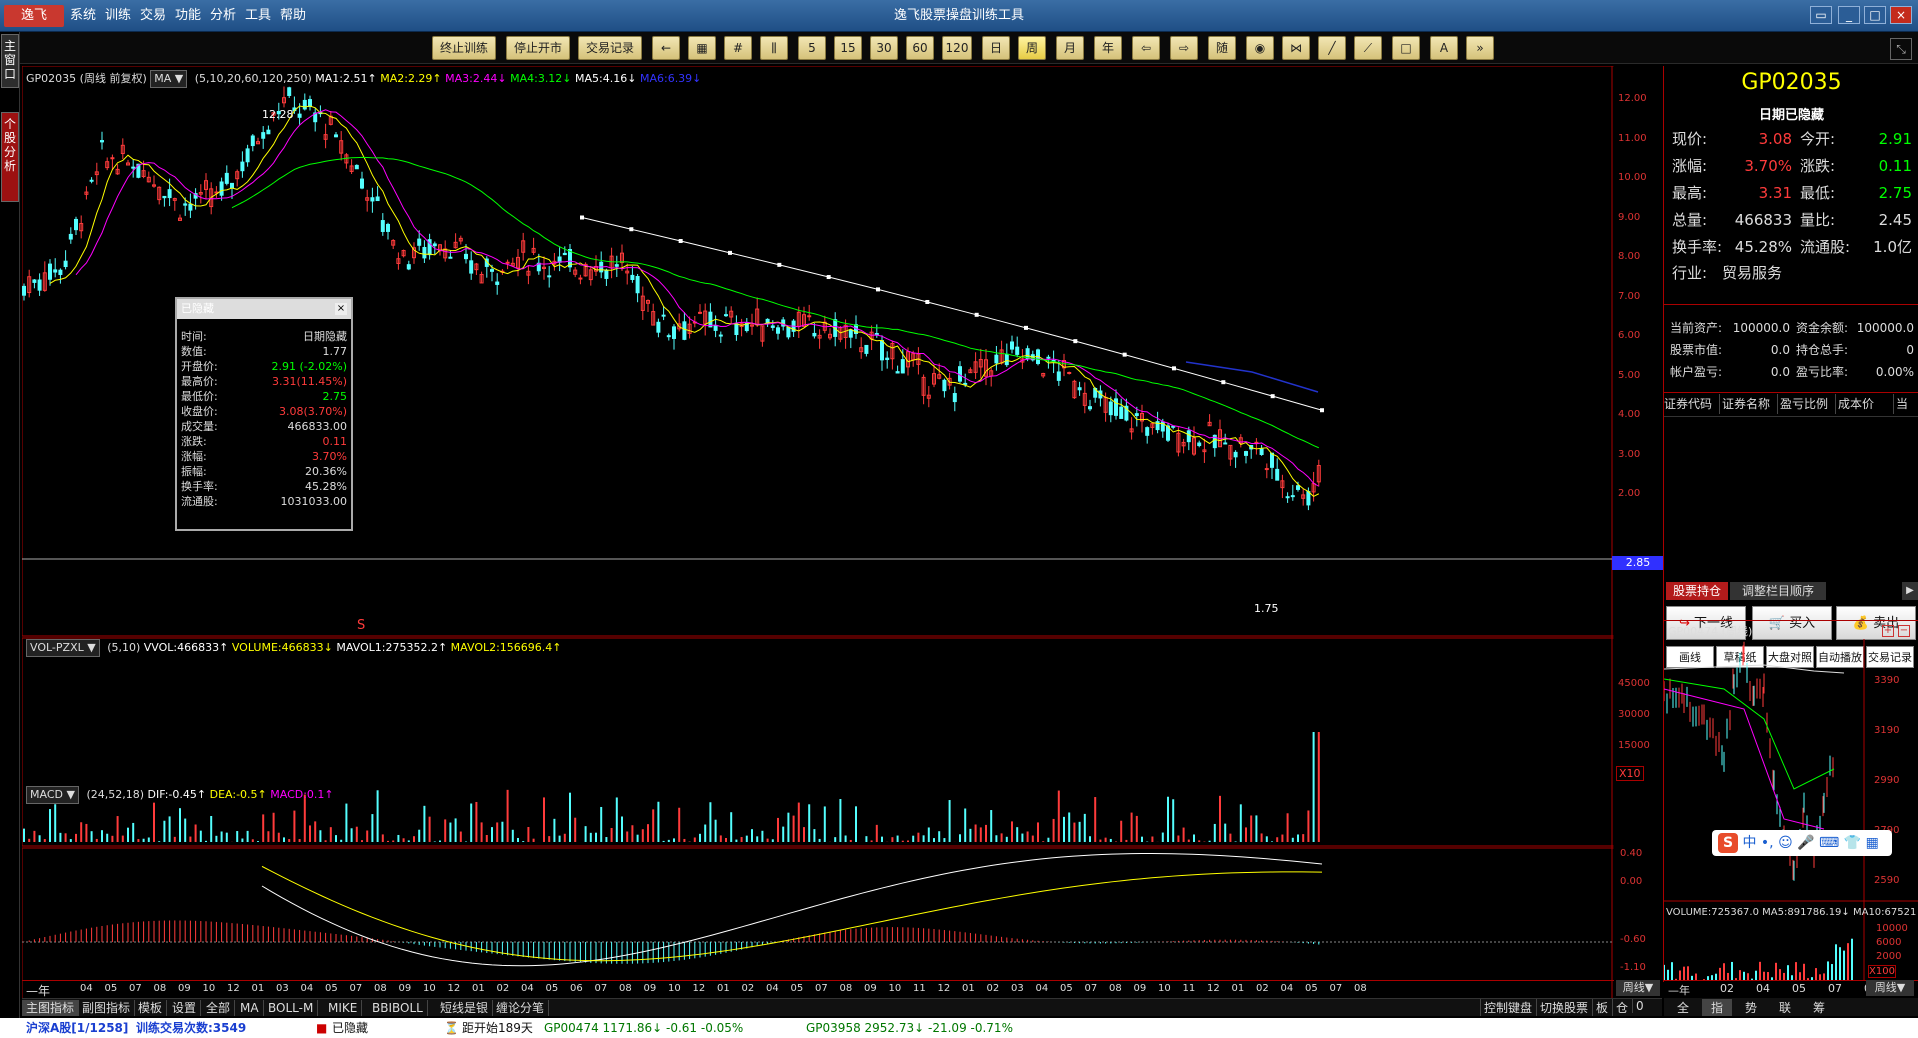 This screenshot has height=1038, width=1918. What do you see at coordinates (1066, 988) in the screenshot?
I see `x-tick: 05` at bounding box center [1066, 988].